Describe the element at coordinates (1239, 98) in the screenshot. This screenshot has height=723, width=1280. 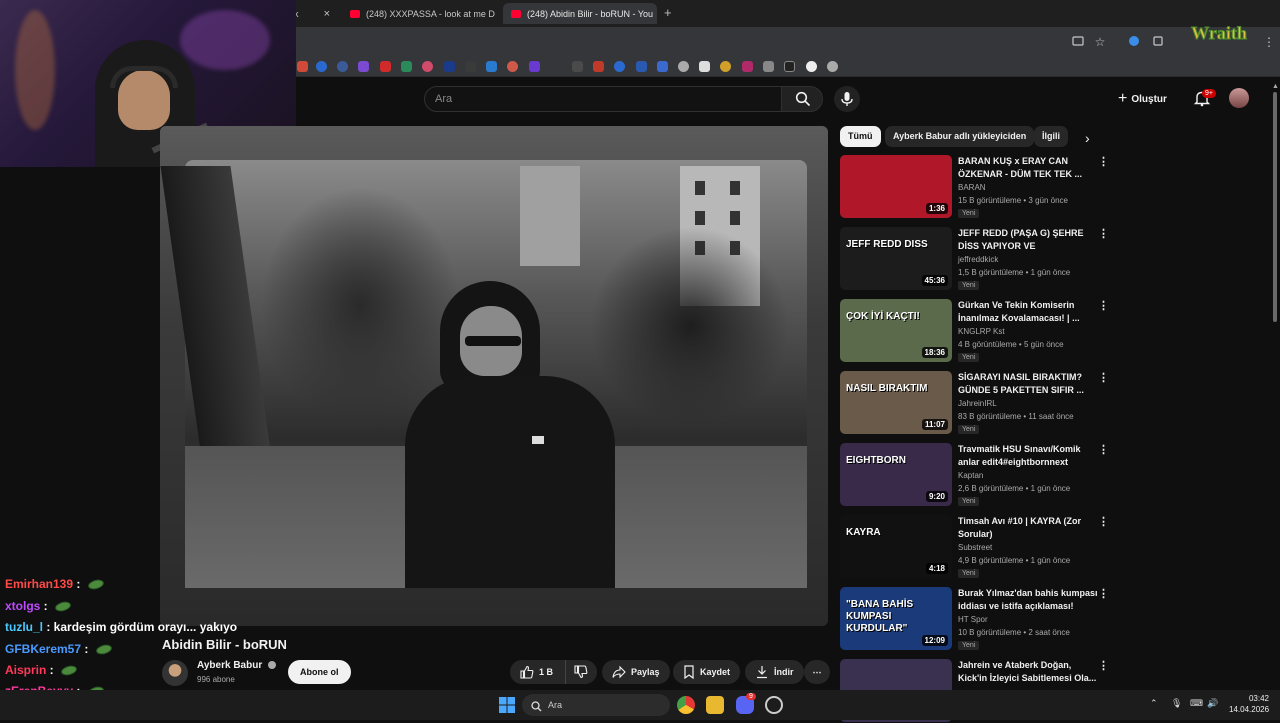
I see `account-avatar` at that location.